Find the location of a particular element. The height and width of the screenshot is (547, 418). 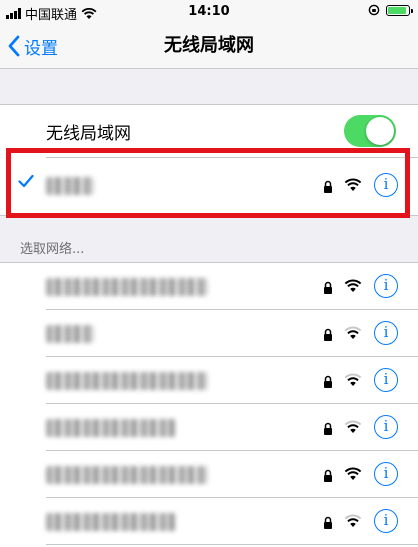

wifi-toggle-row: 无线局域网 is located at coordinates (209, 131).